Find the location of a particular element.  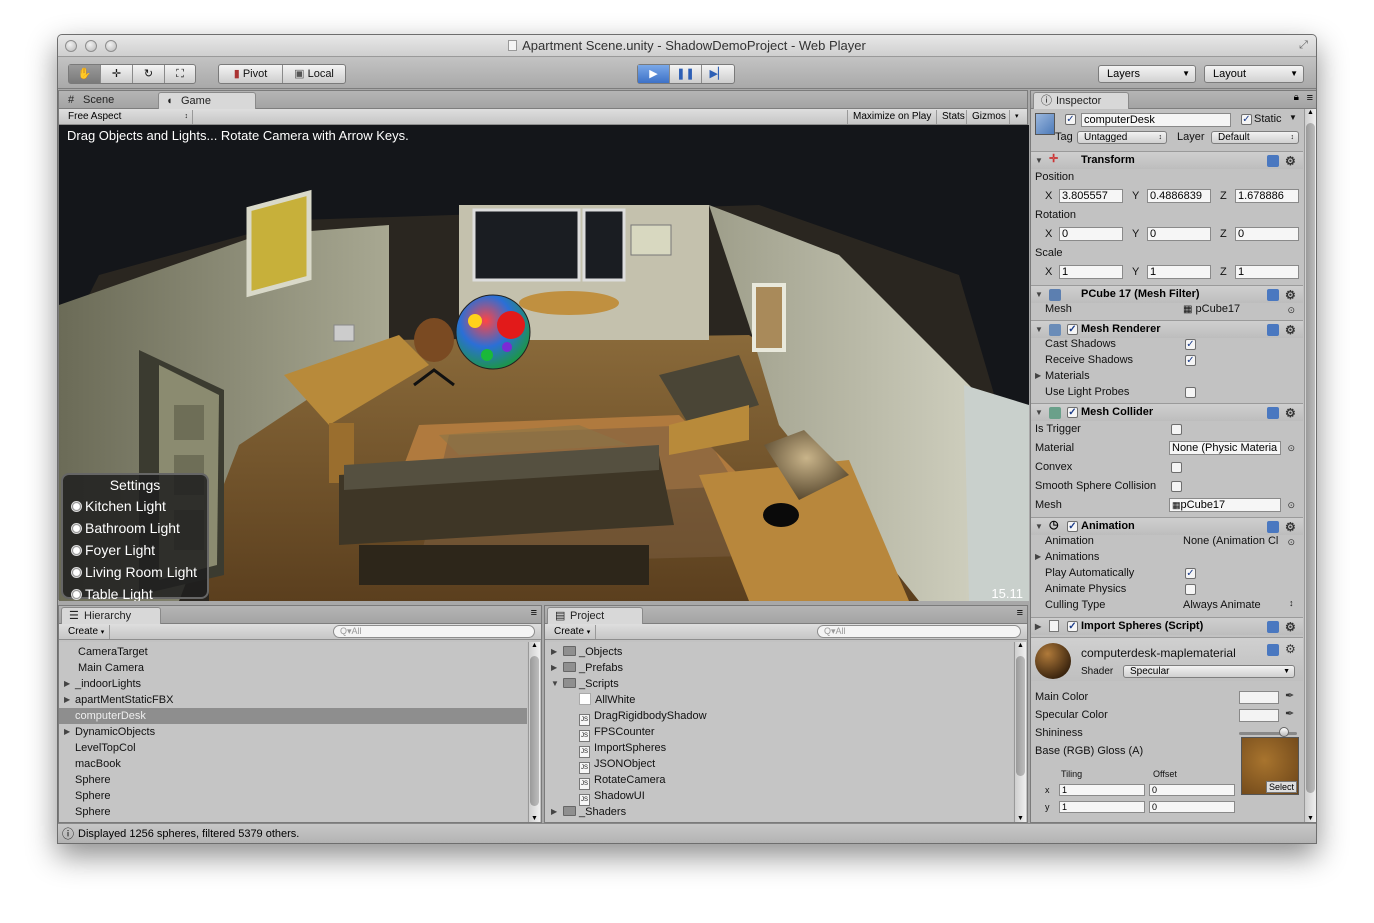

inspector-scrollbar: ▲ ▼ is located at coordinates (1310, 465).